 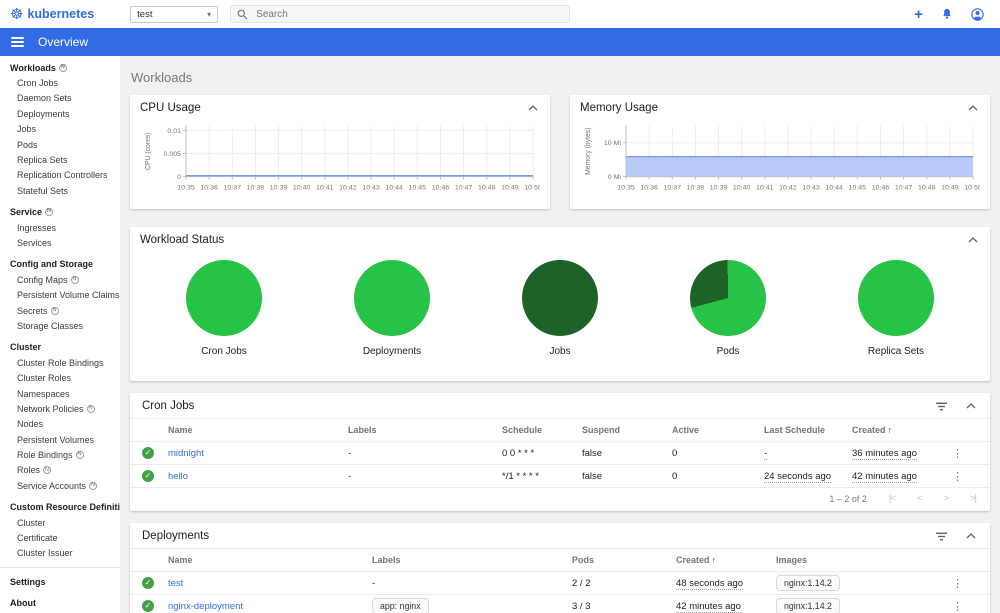 I want to click on sidebar-item-label: Cron Jobs, so click(x=38, y=83).